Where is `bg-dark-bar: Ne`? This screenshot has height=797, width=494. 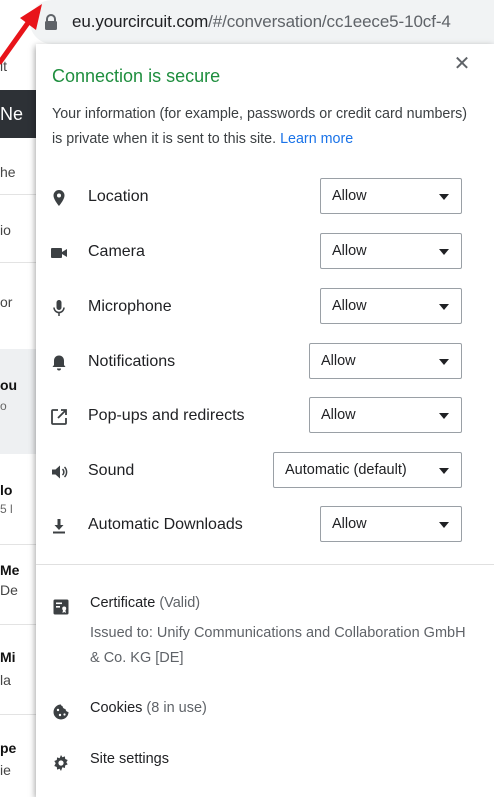 bg-dark-bar: Ne is located at coordinates (20, 114).